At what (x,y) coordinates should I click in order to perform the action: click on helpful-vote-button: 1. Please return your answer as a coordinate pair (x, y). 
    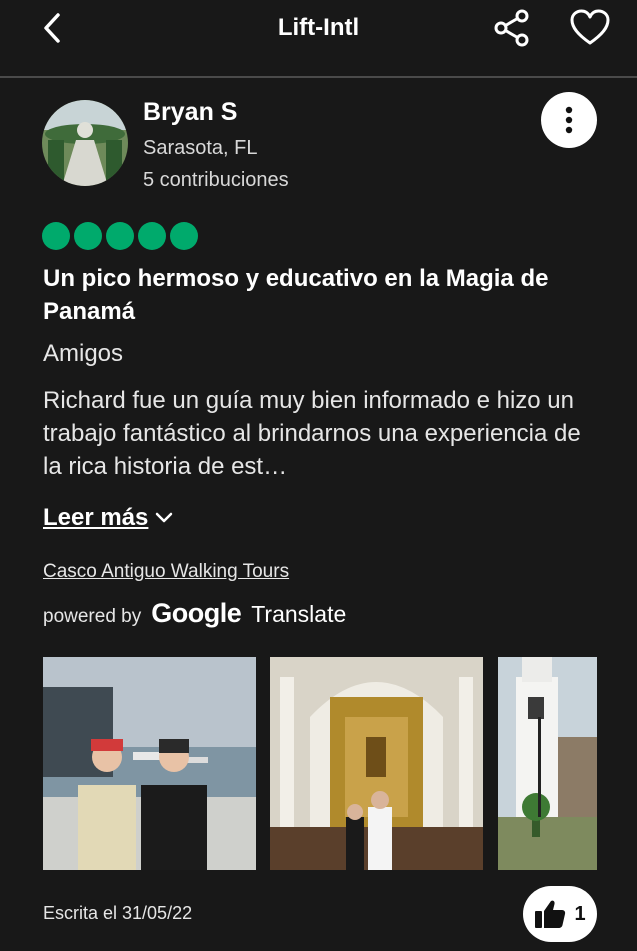
    Looking at the image, I should click on (560, 914).